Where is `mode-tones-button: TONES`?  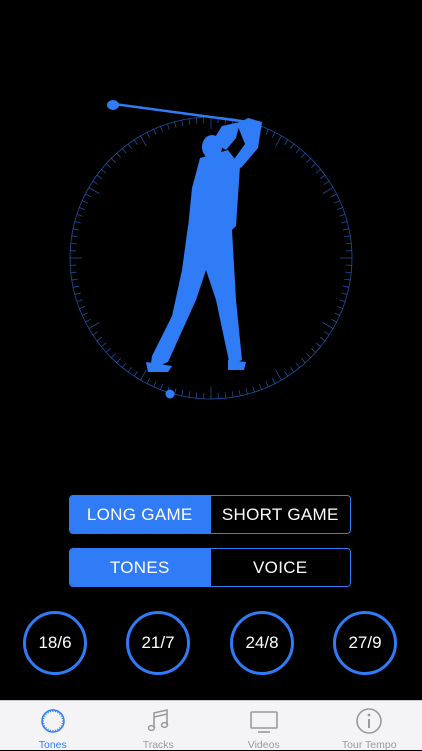
mode-tones-button: TONES is located at coordinates (140, 567).